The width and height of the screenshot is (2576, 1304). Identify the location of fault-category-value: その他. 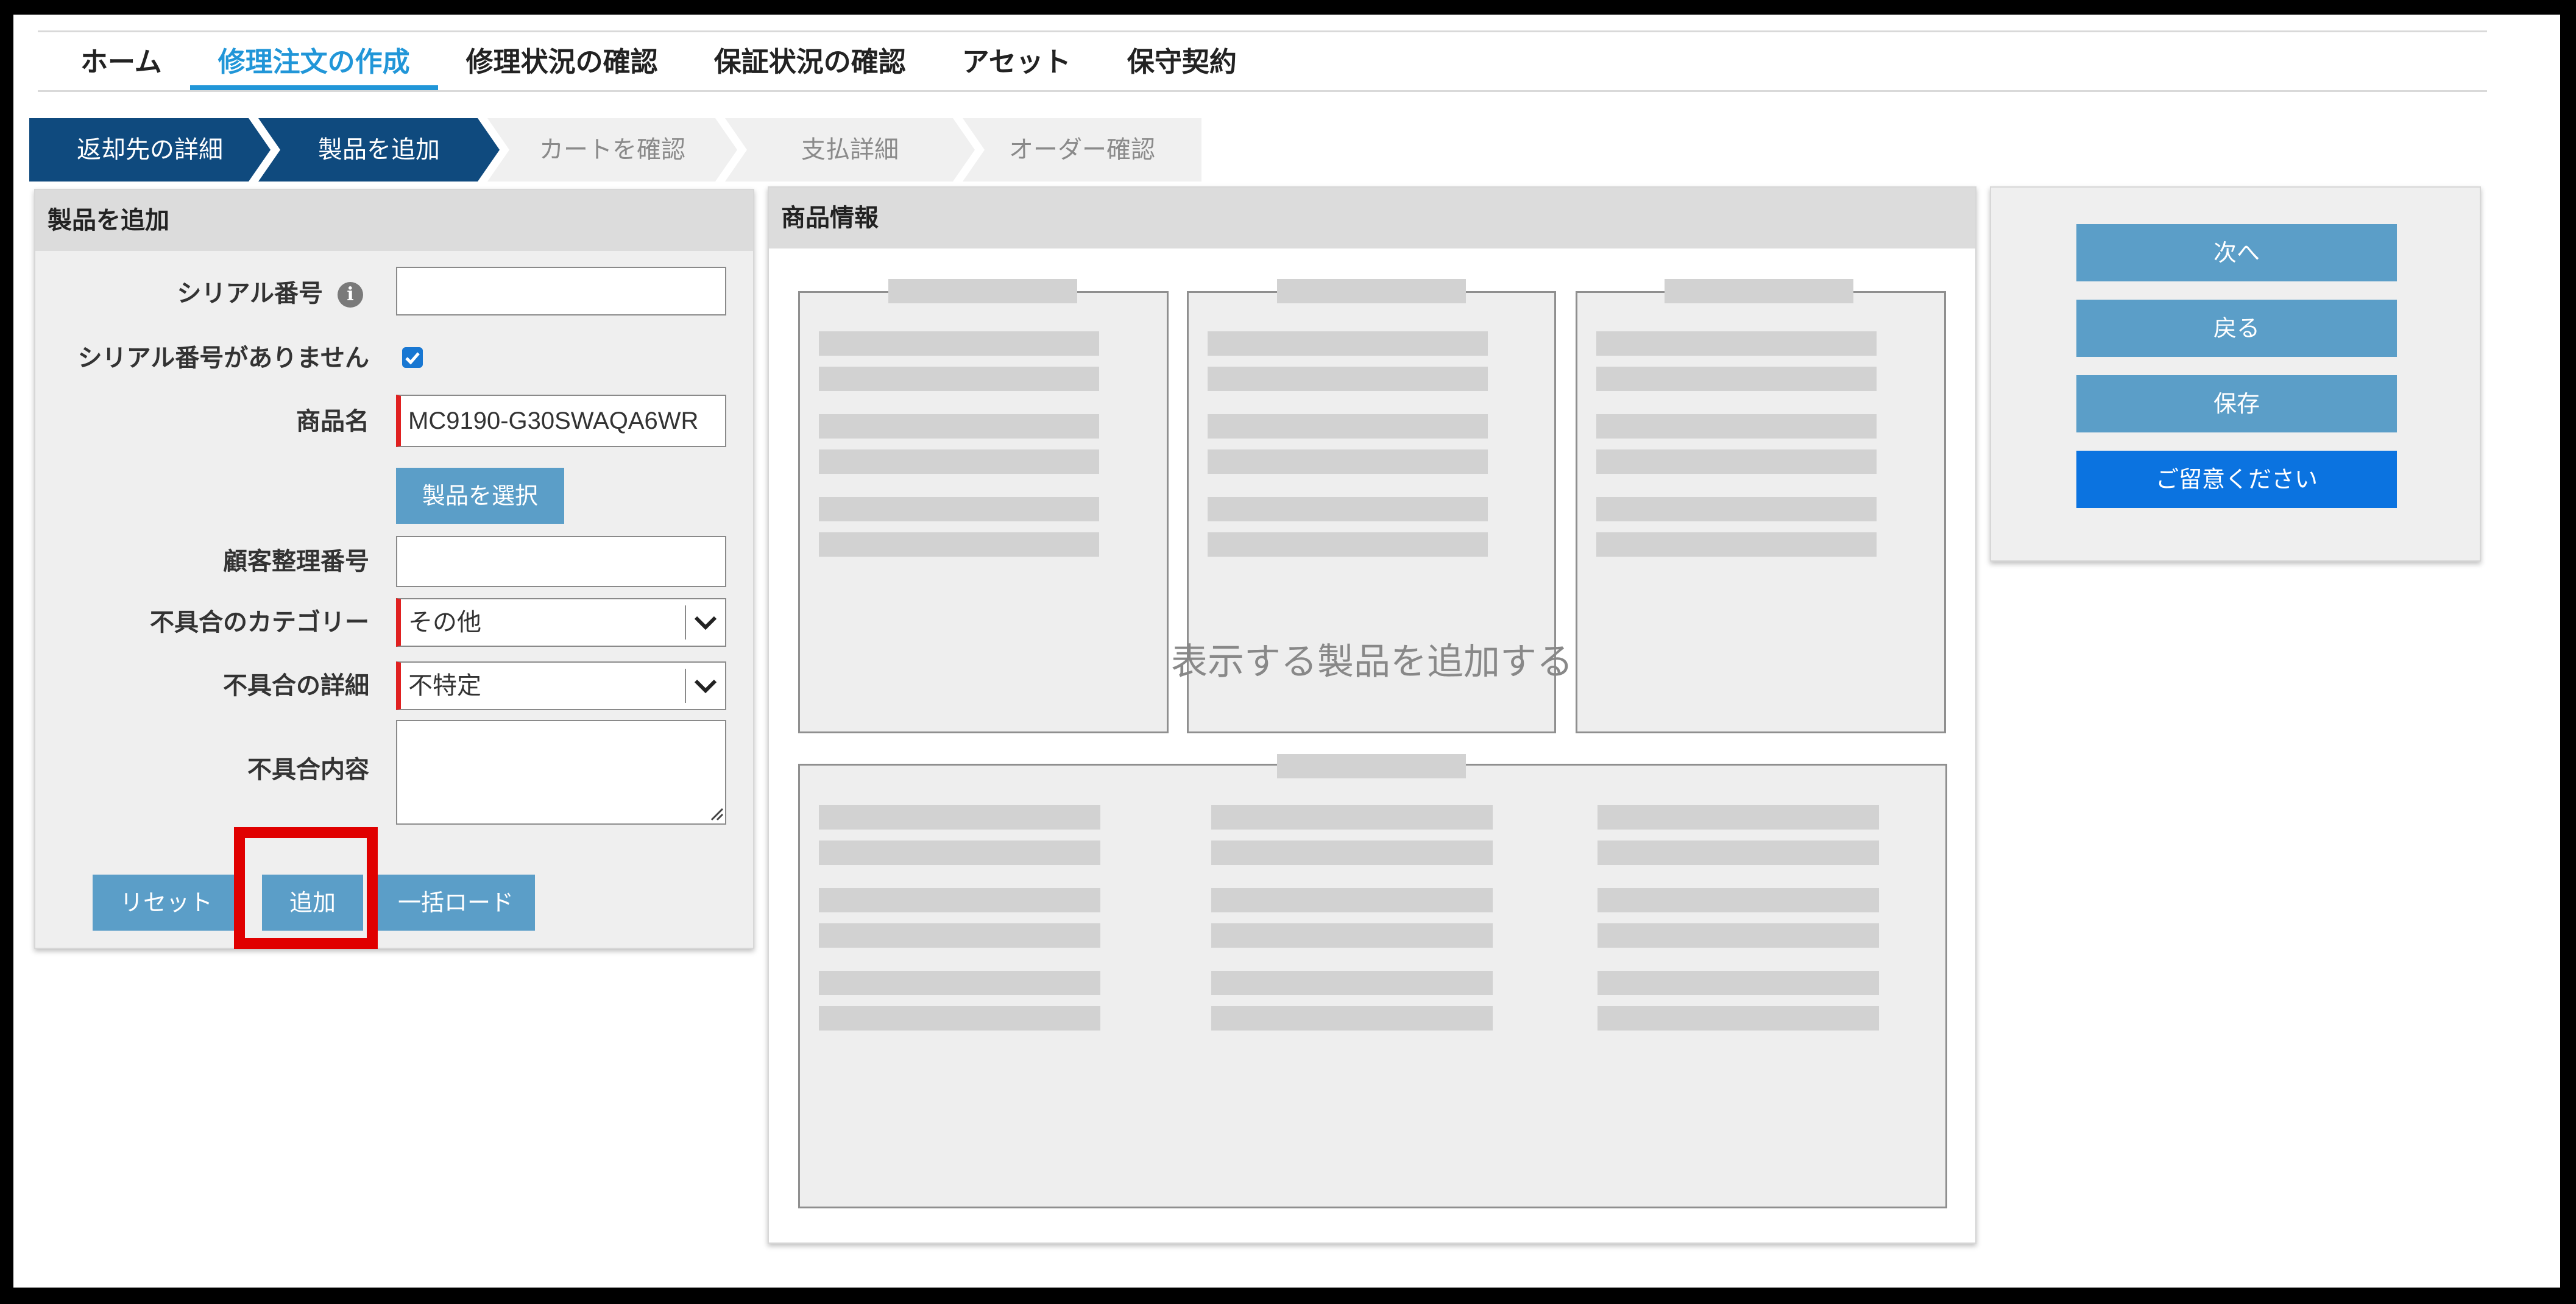
(444, 622).